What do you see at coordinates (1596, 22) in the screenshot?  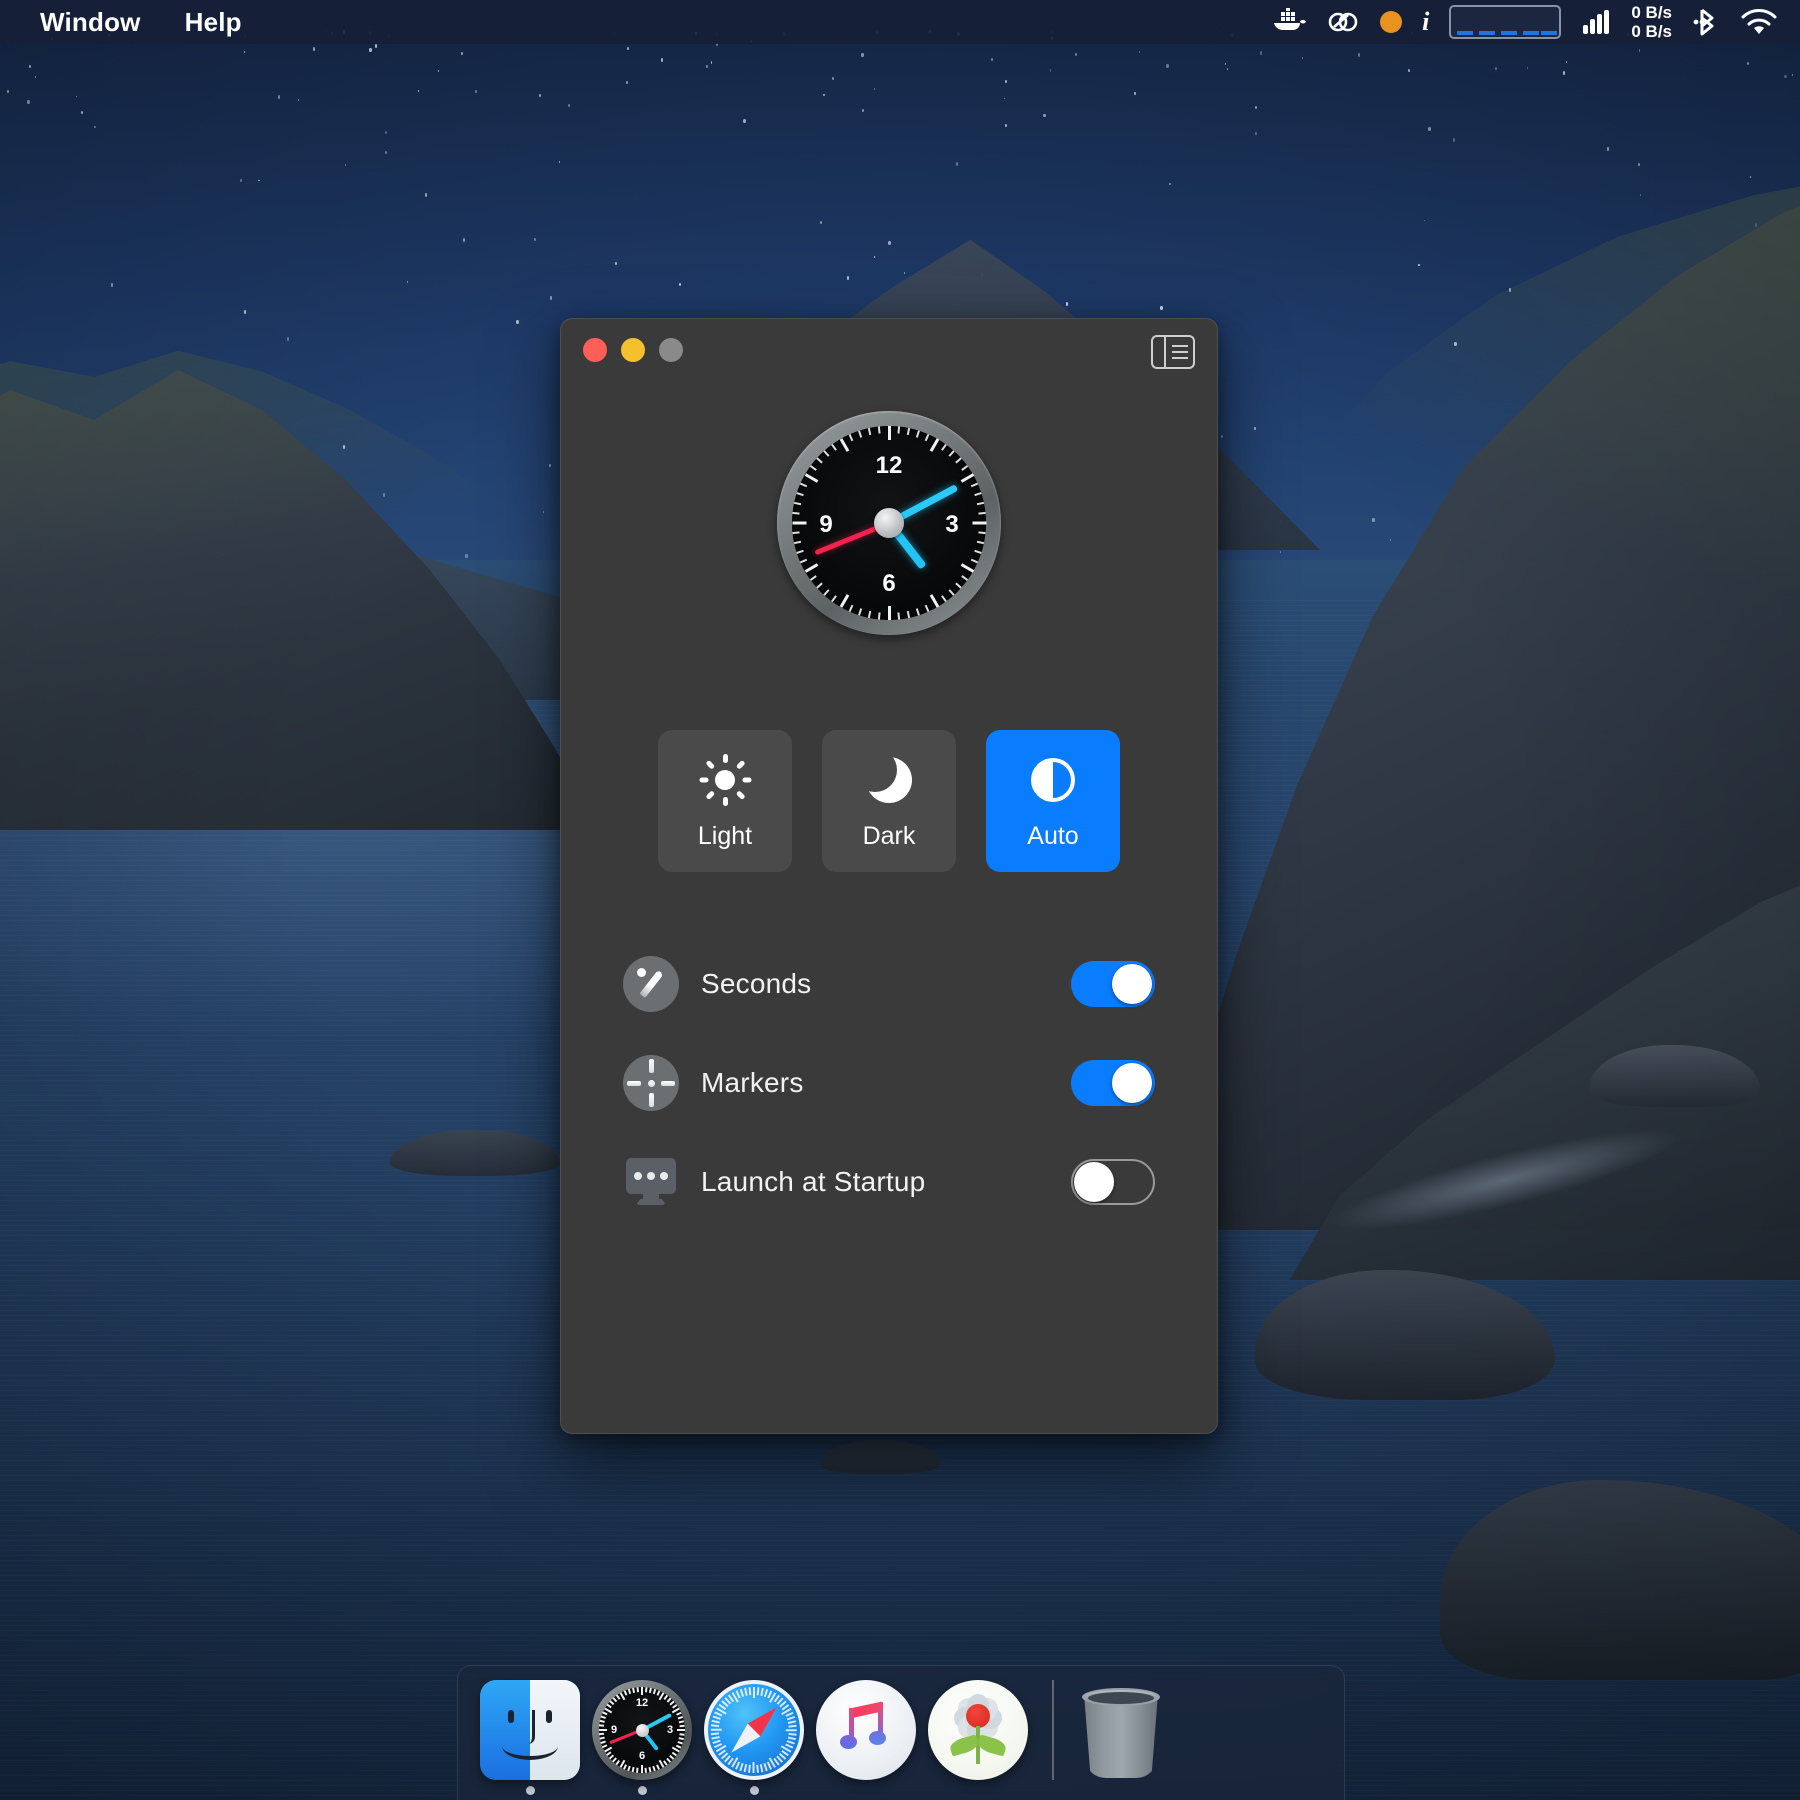 I see `signal-bars-icon` at bounding box center [1596, 22].